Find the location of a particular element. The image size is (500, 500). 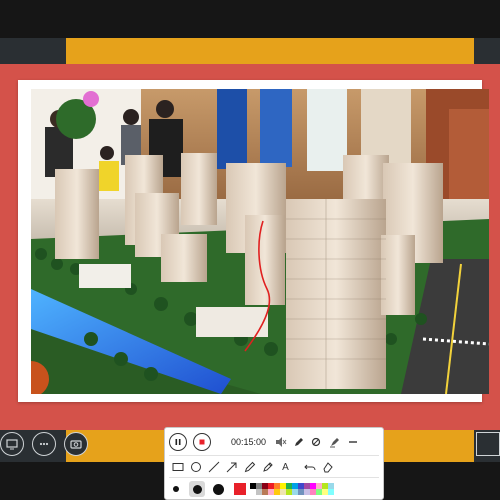

stroke-small-button is located at coordinates (176, 489).